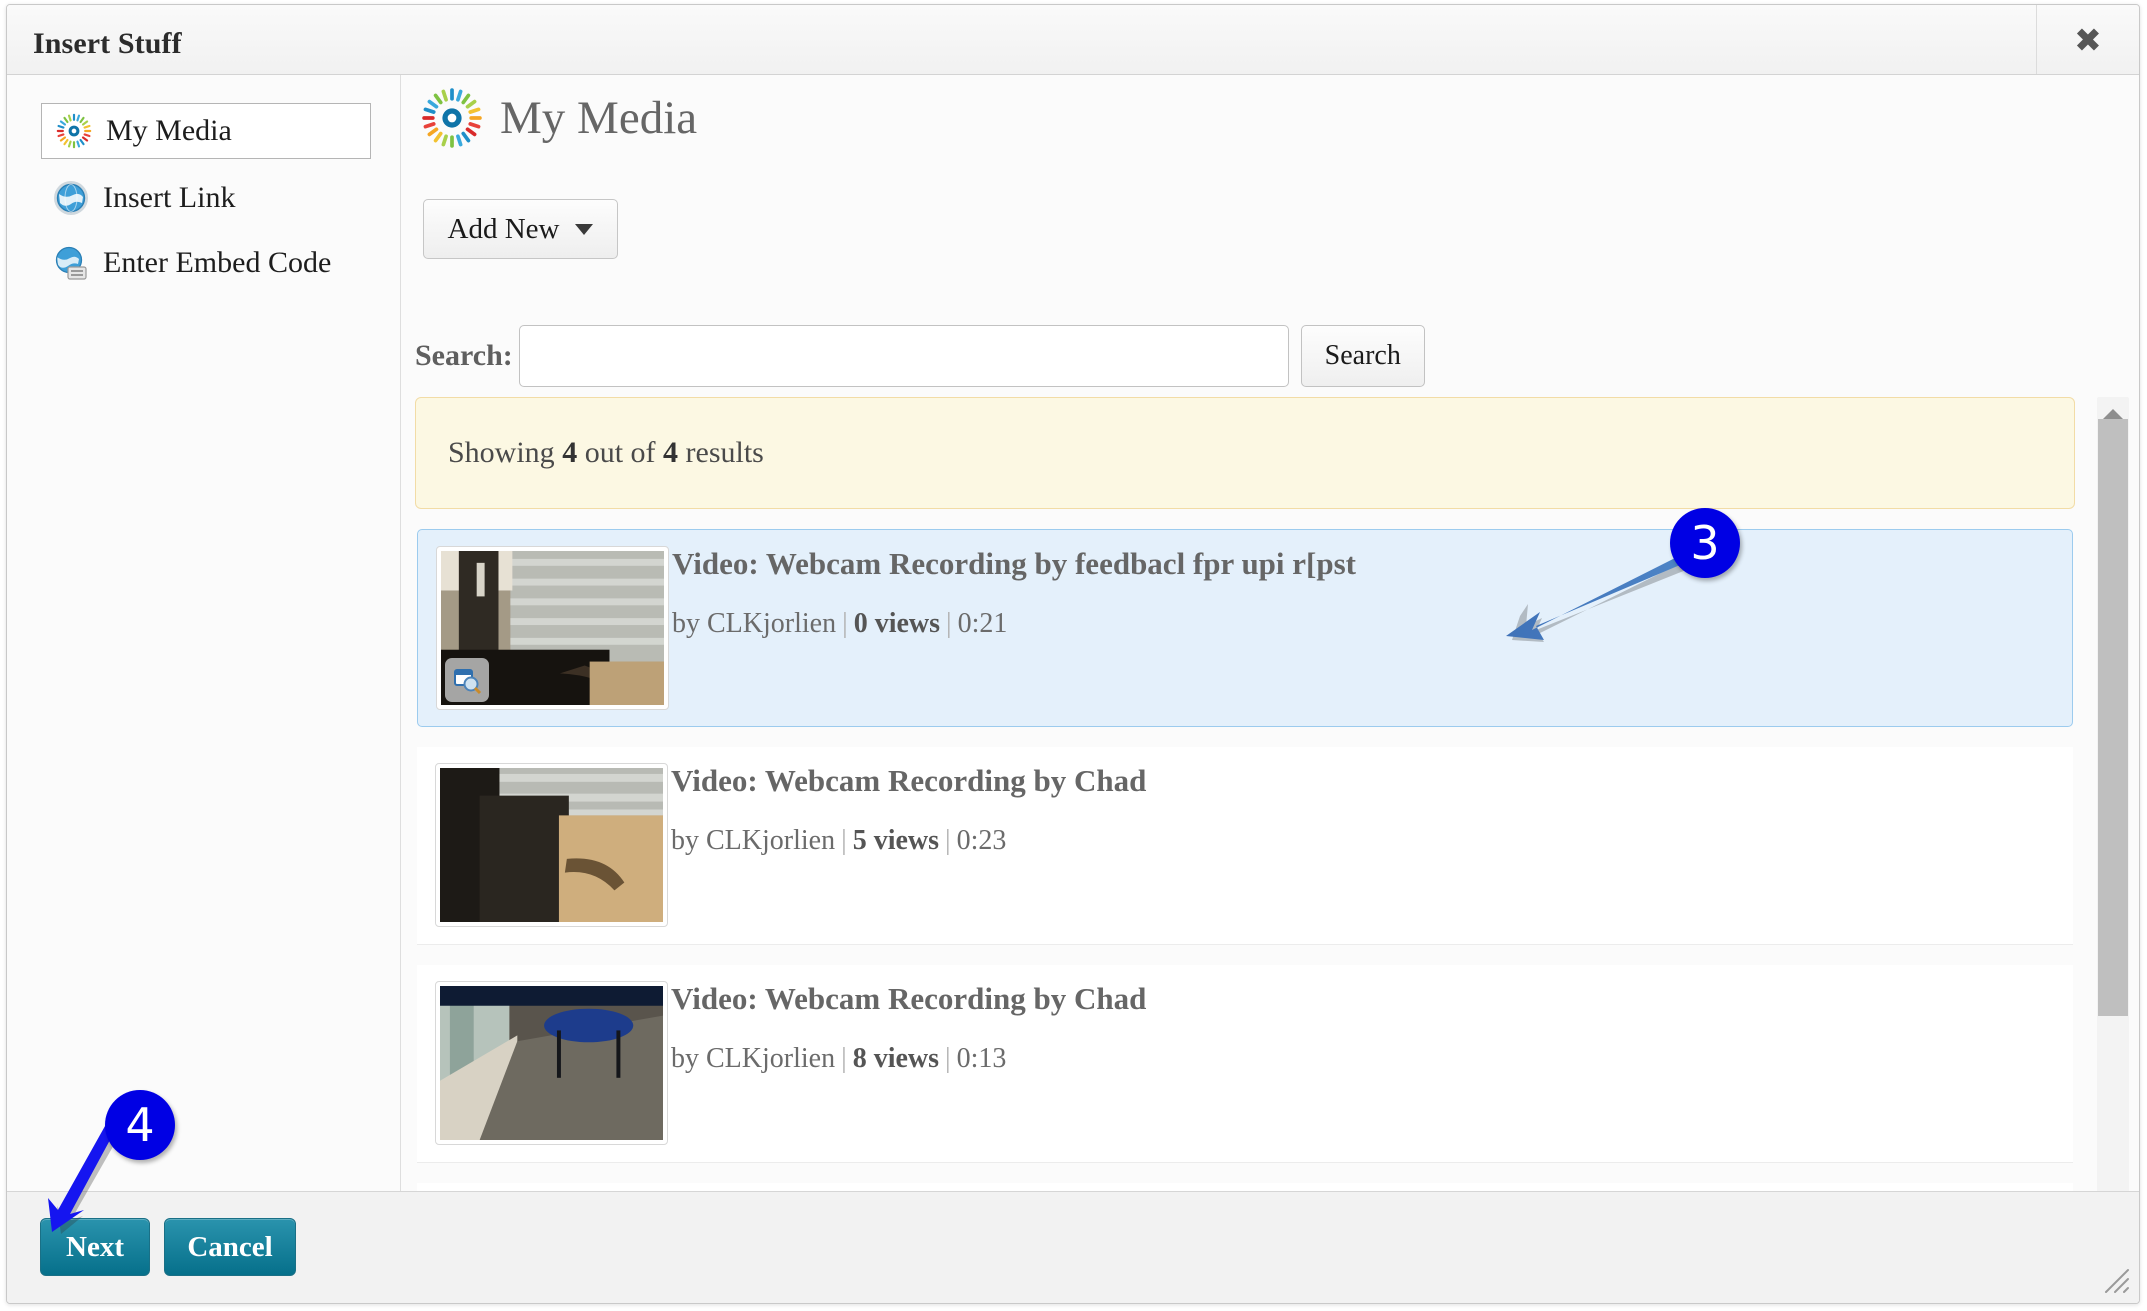  What do you see at coordinates (721, 452) in the screenshot?
I see `count-suffix: results` at bounding box center [721, 452].